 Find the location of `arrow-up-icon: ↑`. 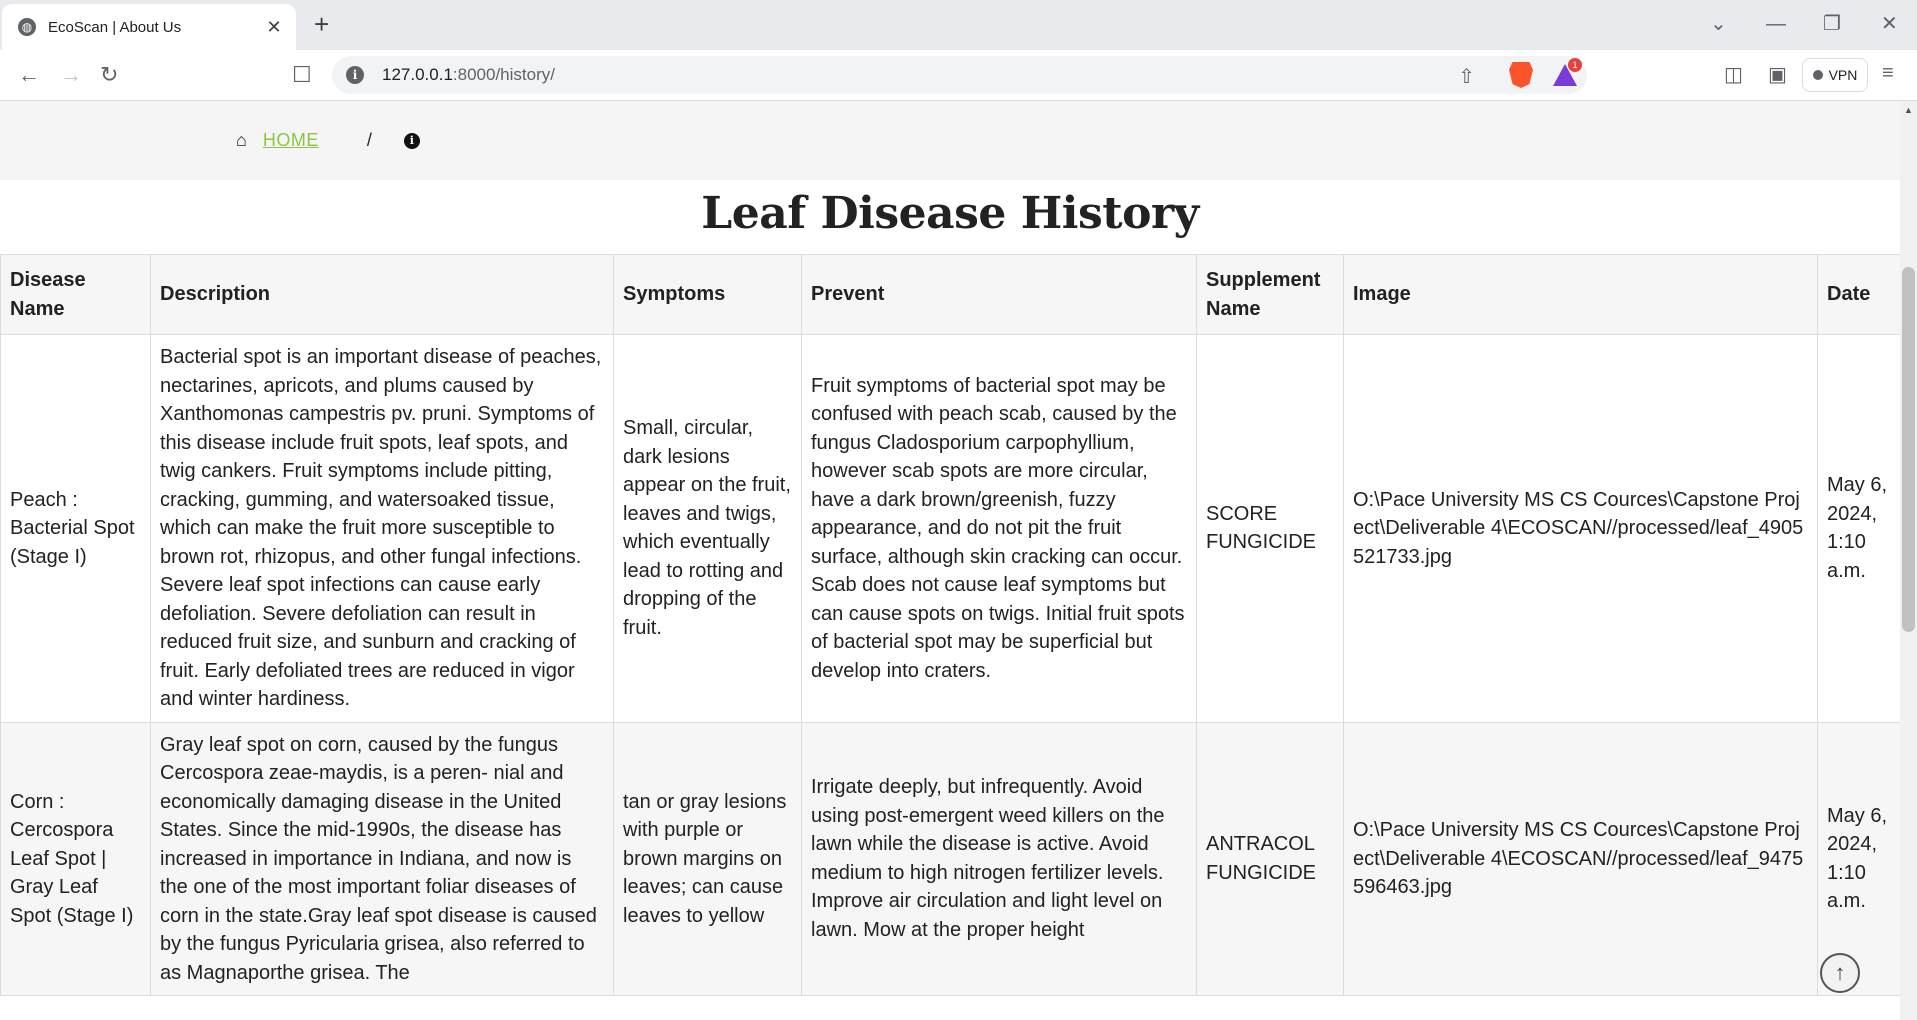

arrow-up-icon: ↑ is located at coordinates (1840, 972).